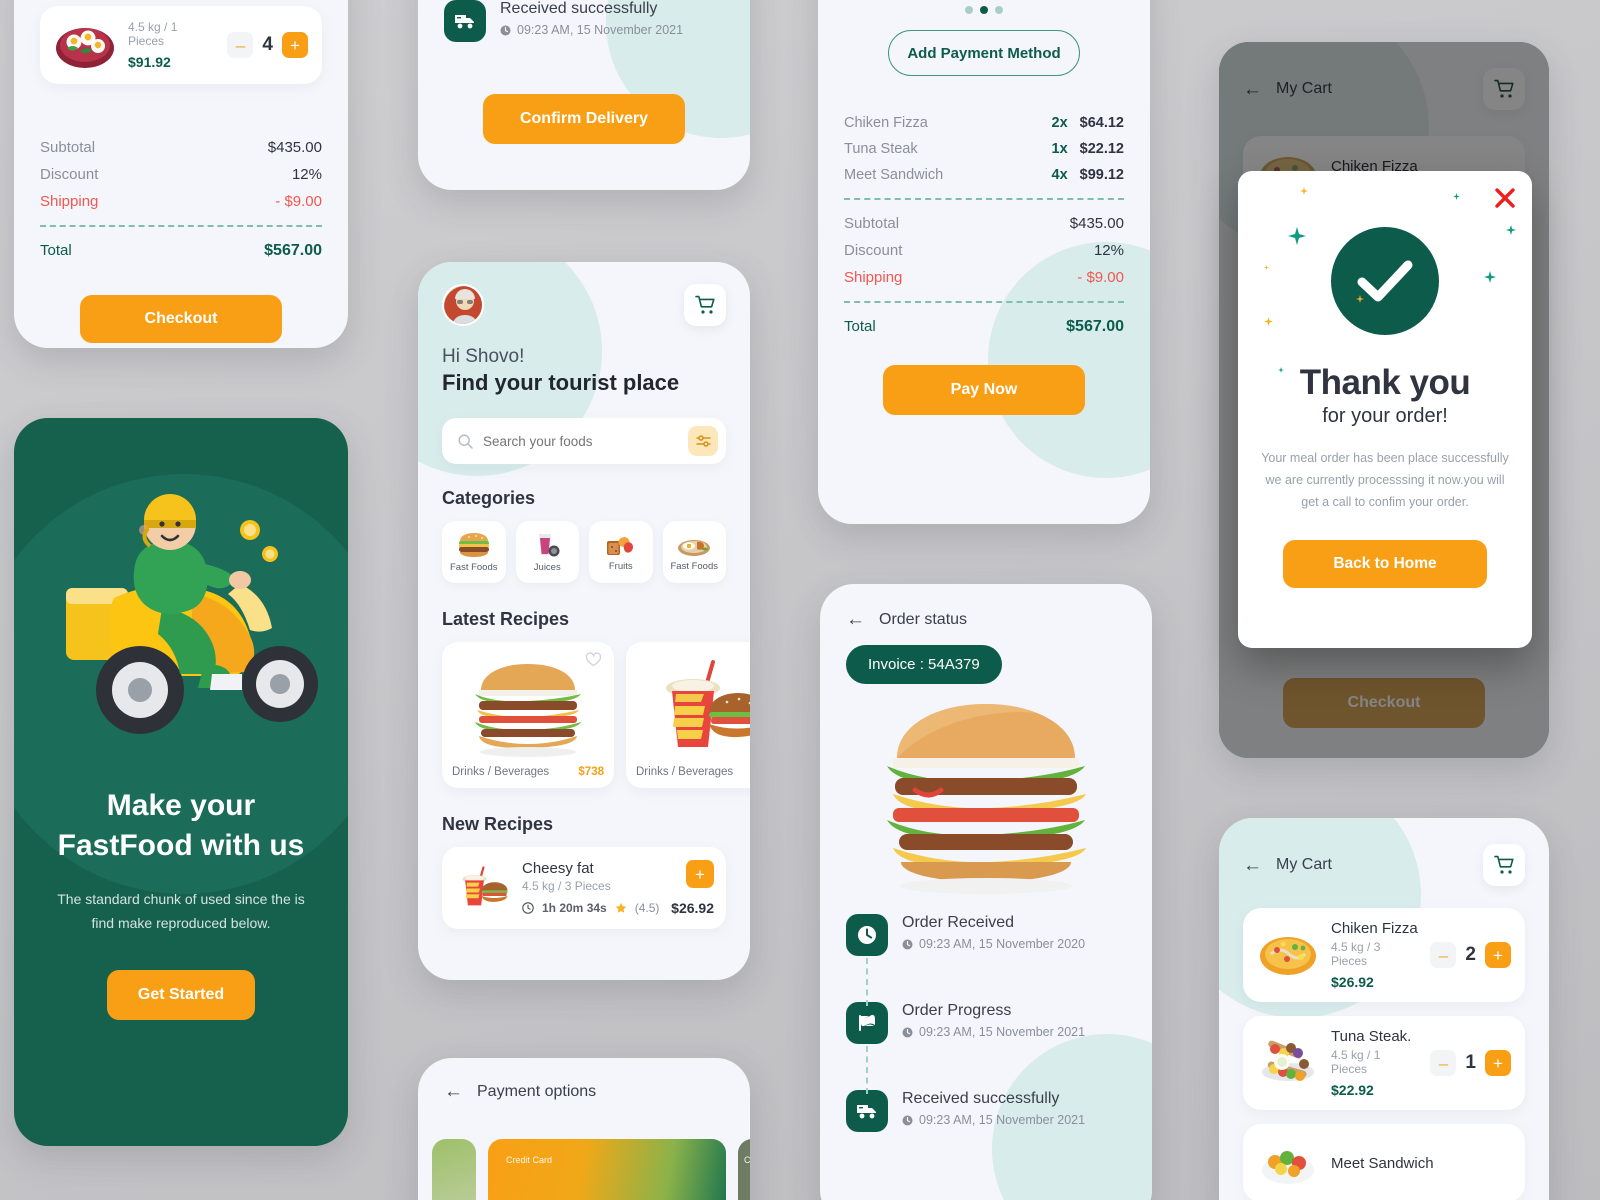  I want to click on quantity-stepper: – 2 +, so click(1470, 955).